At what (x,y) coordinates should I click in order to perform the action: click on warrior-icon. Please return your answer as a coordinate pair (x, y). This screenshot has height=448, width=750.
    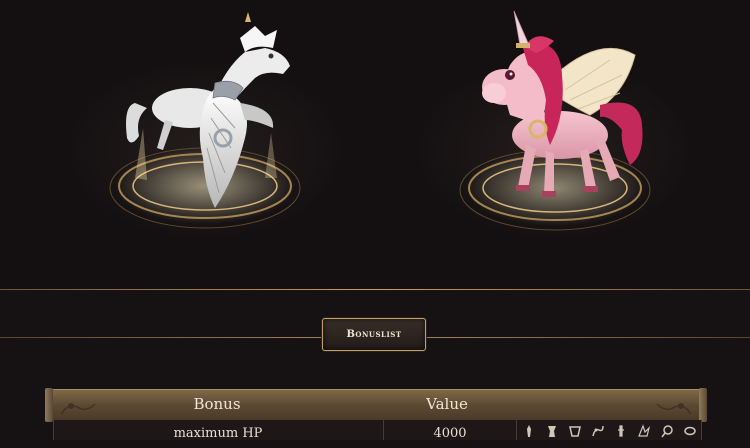
    Looking at the image, I should click on (528, 431).